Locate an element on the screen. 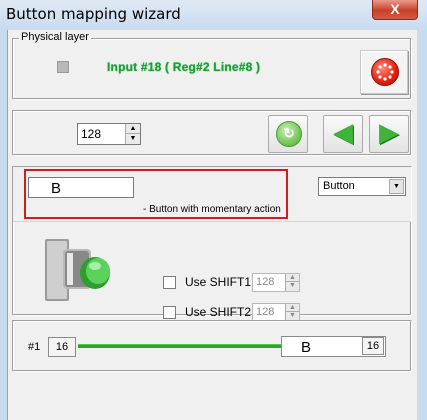  red-reset-icon is located at coordinates (385, 72).